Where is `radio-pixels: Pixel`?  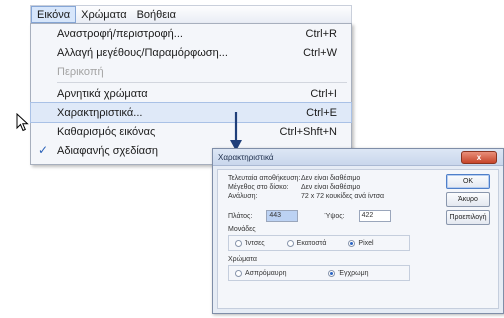 radio-pixels: Pixel is located at coordinates (361, 243).